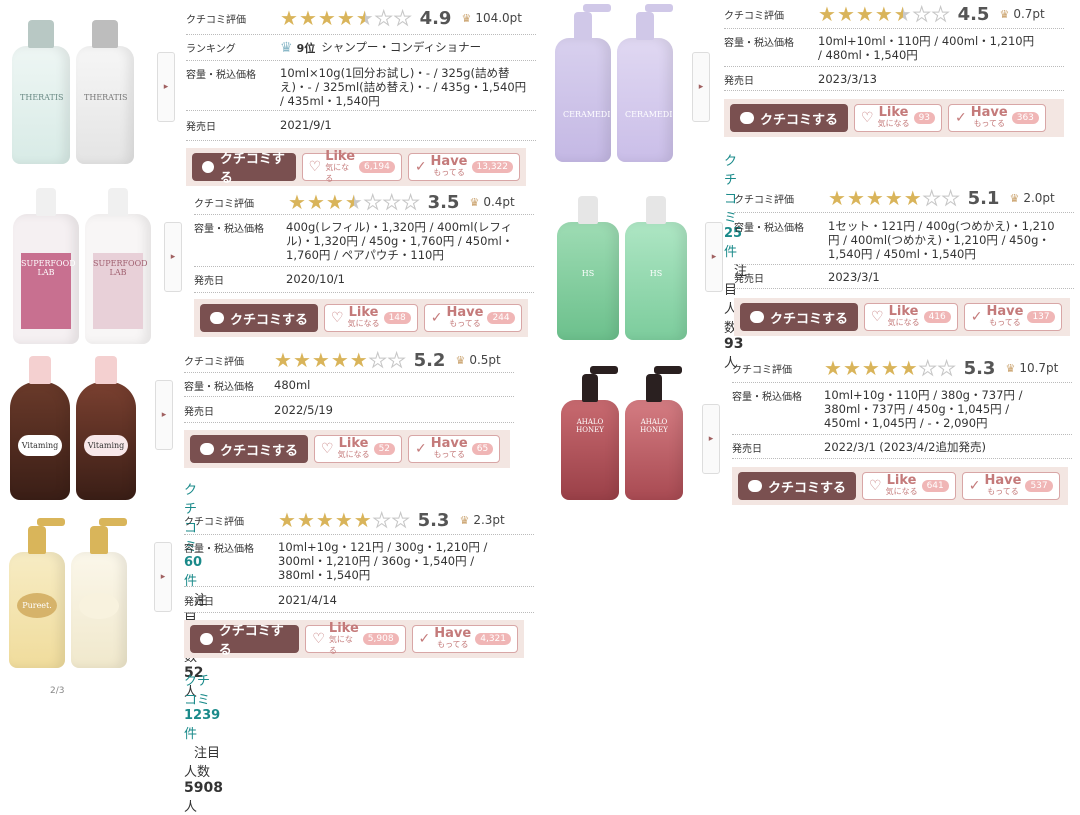  What do you see at coordinates (935, 486) in the screenshot?
I see `like-count: 641` at bounding box center [935, 486].